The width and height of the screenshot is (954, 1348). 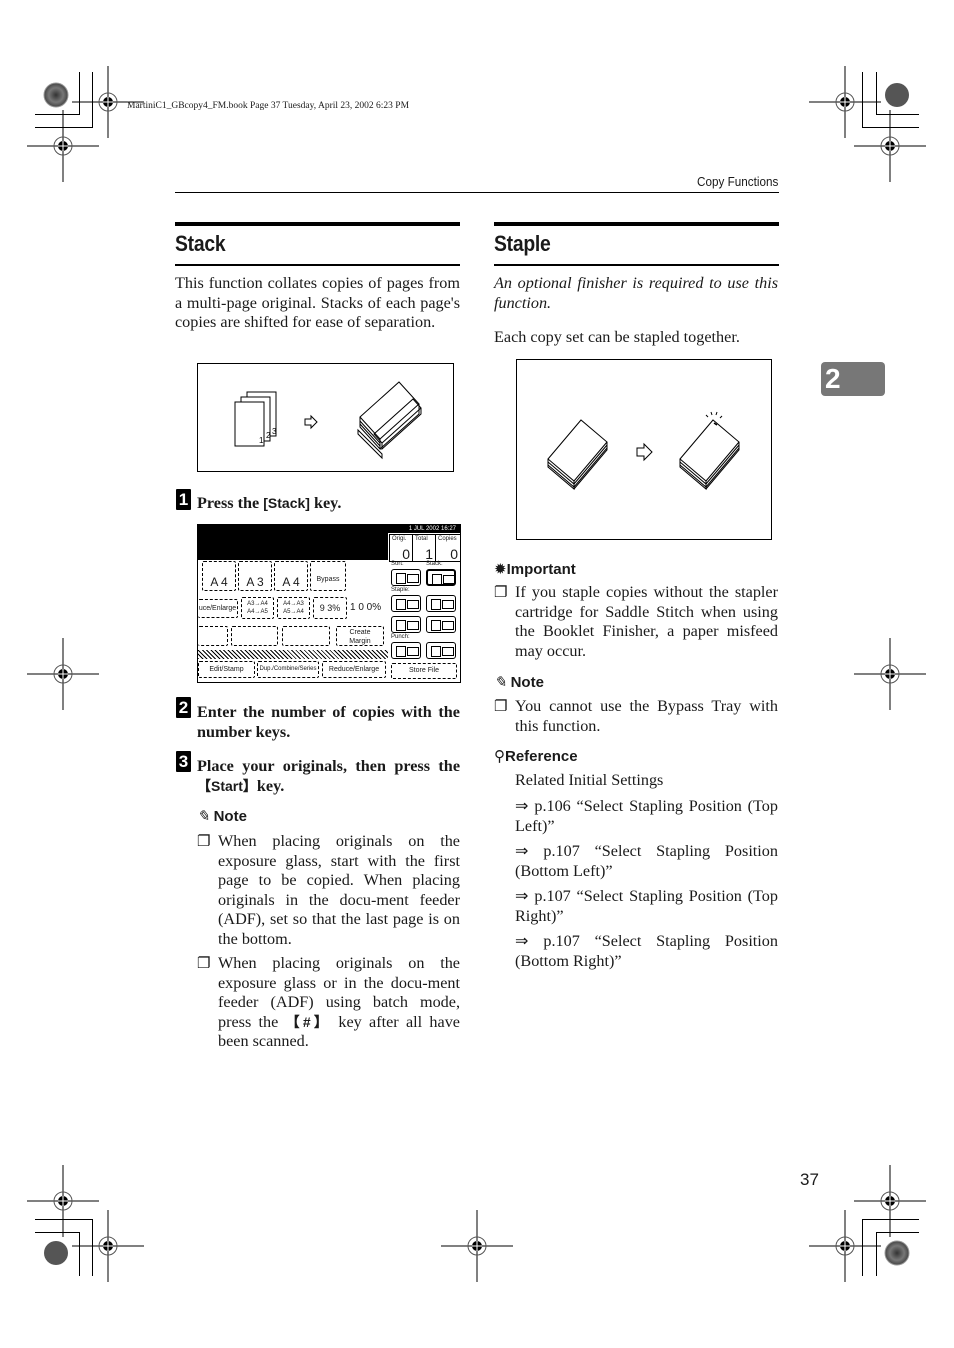 I want to click on counter-originals: Origi. 0, so click(x=401, y=548).